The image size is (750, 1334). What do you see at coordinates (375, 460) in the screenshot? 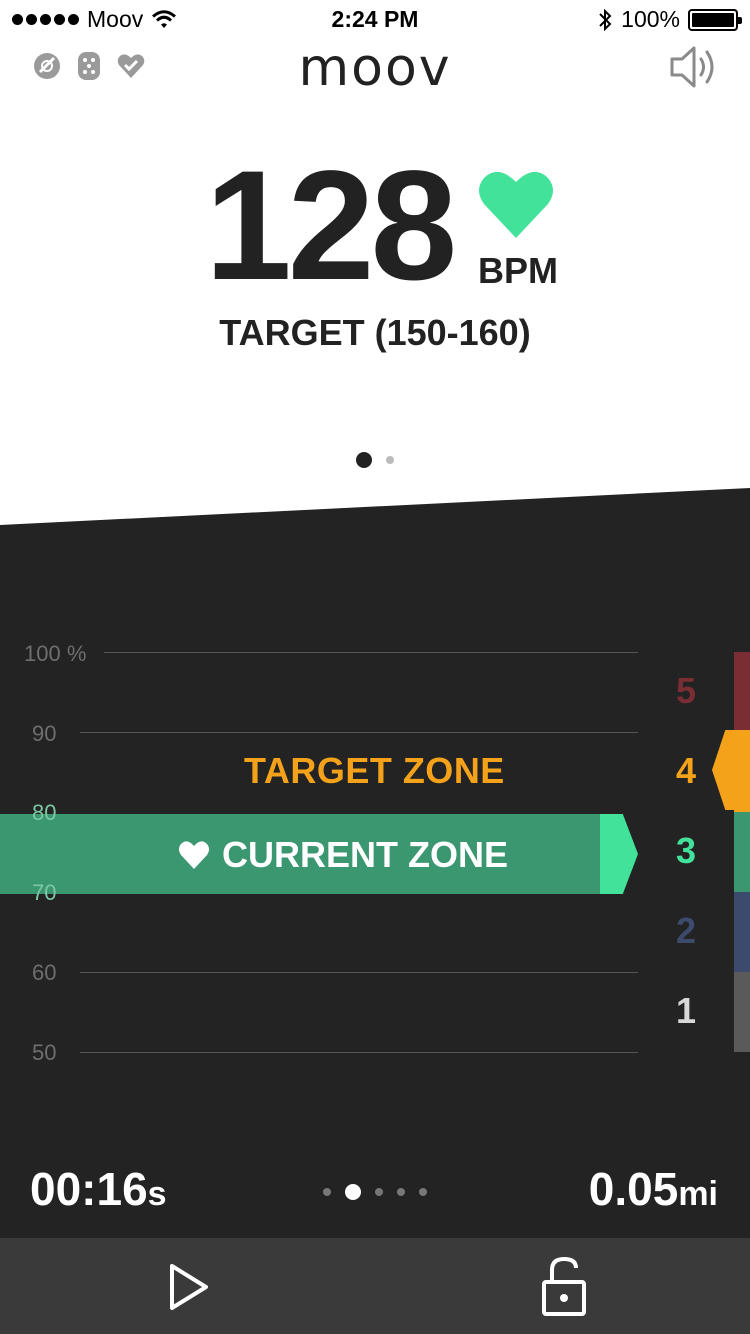
I see `page-indicator-top` at bounding box center [375, 460].